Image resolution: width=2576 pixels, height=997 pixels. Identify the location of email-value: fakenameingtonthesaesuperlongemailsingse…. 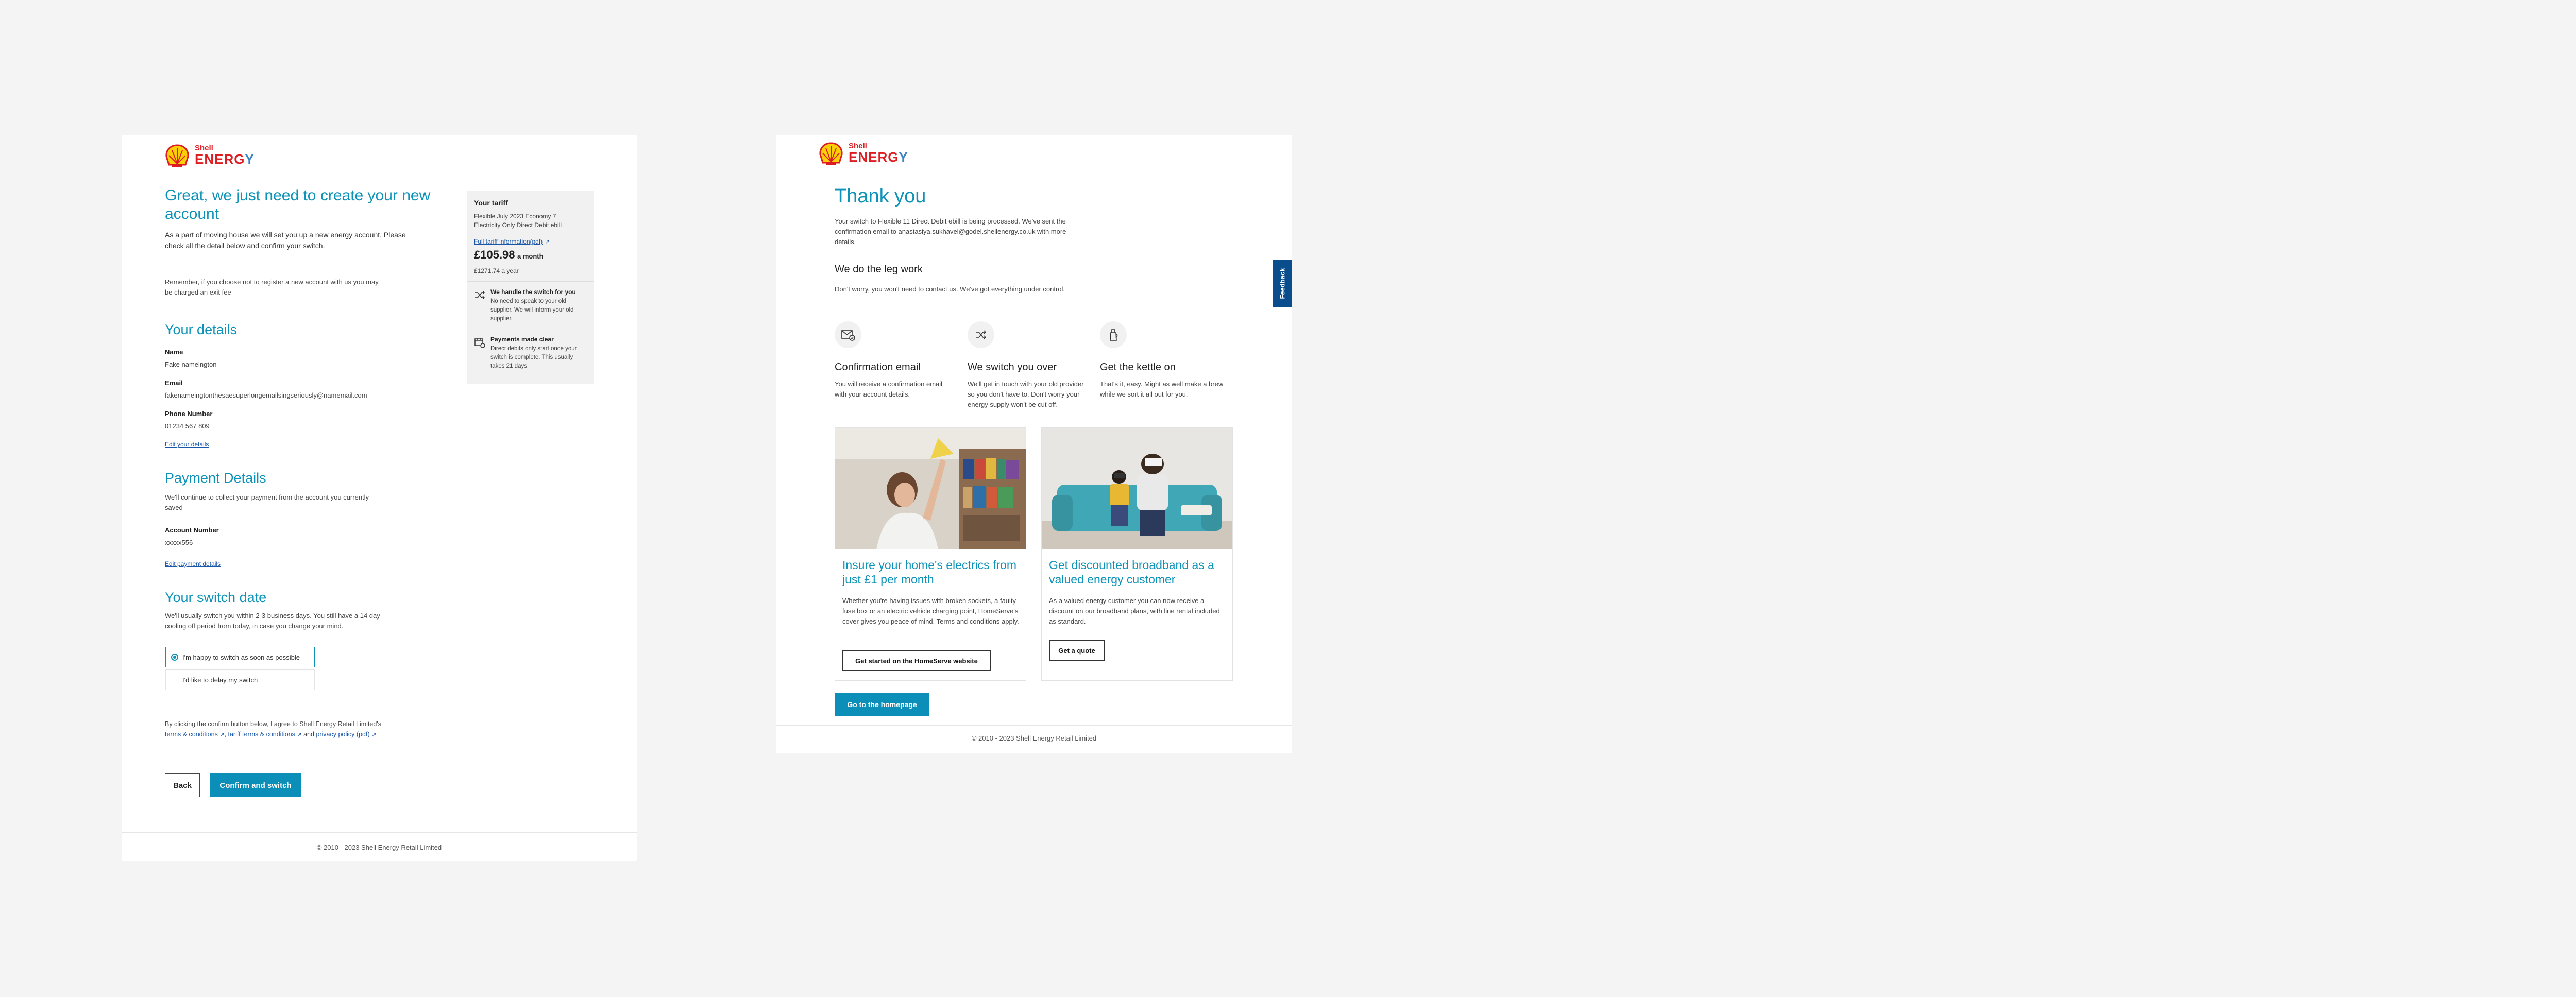
(266, 395).